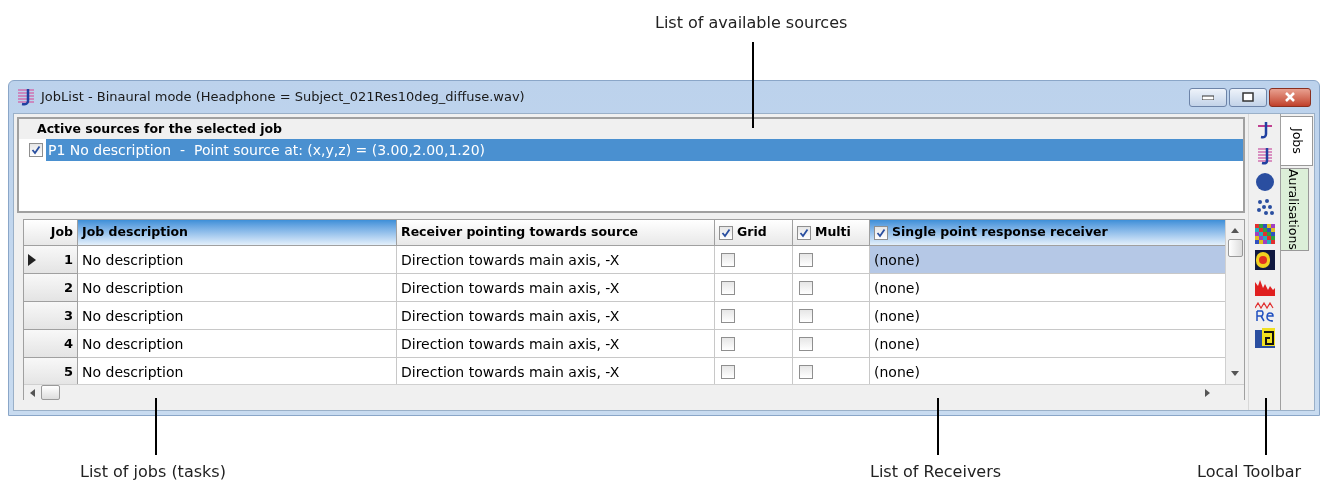 The width and height of the screenshot is (1321, 482). What do you see at coordinates (556, 233) in the screenshot?
I see `column-header: Receiver pointing towards source` at bounding box center [556, 233].